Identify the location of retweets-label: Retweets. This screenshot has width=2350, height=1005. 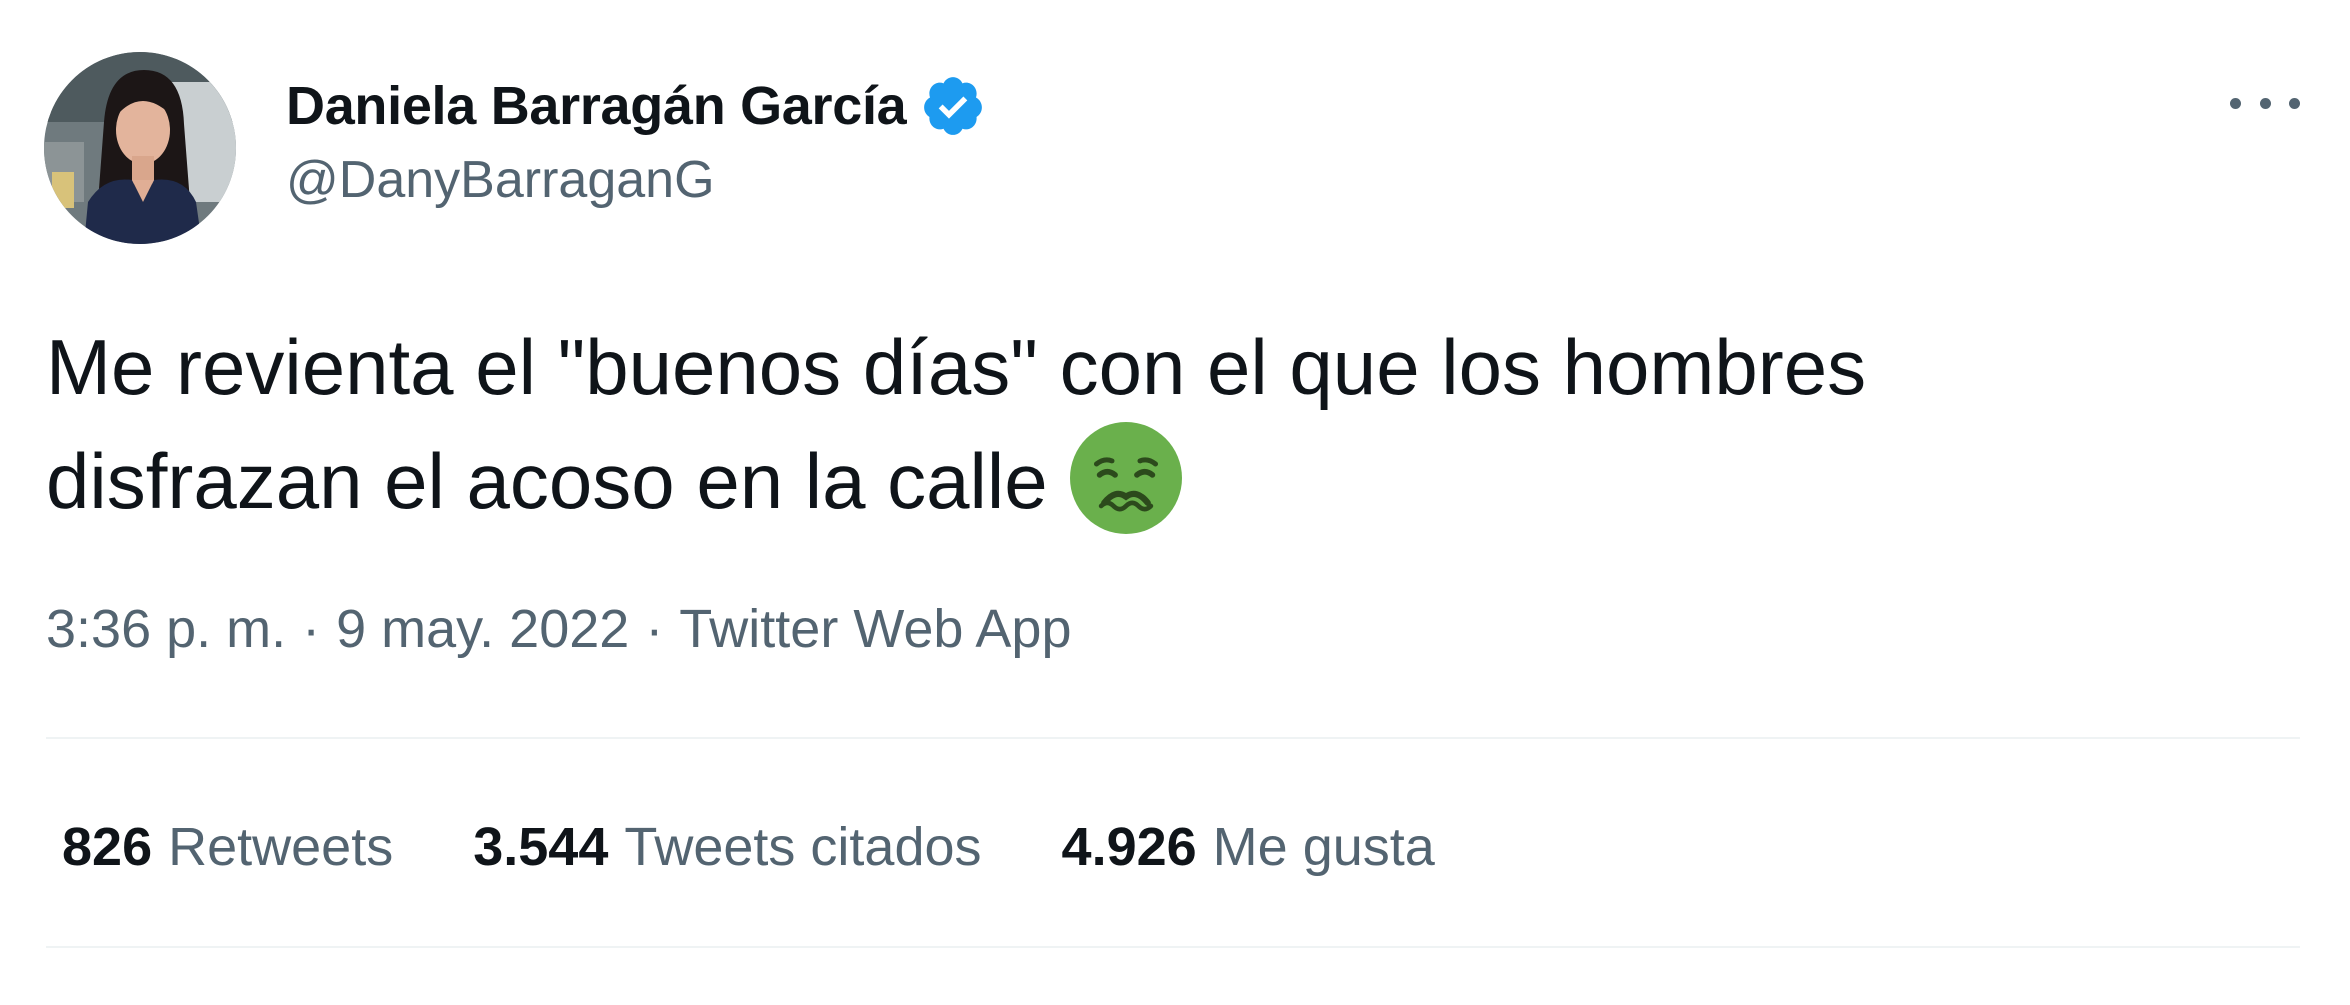
(281, 847).